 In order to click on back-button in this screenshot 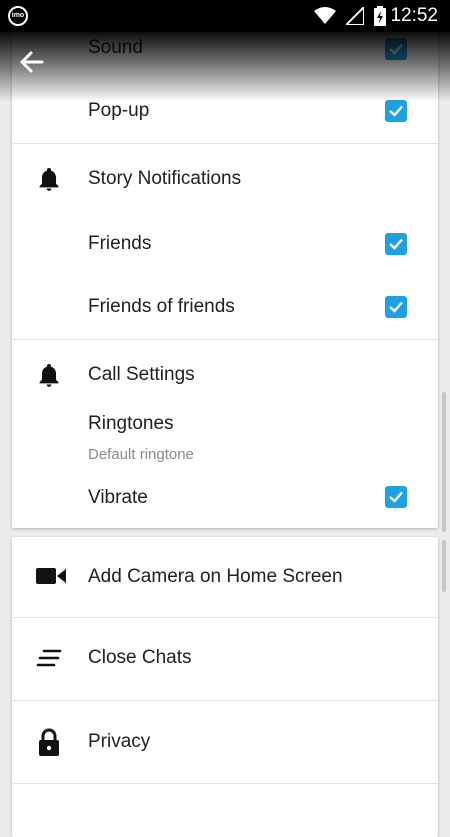, I will do `click(32, 62)`.